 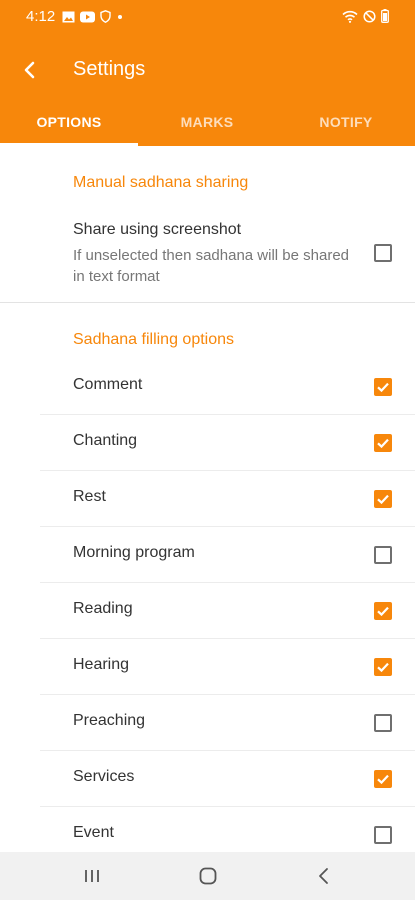 I want to click on tab-bar: OPTIONS MARKS NOTIFY, so click(x=207, y=123).